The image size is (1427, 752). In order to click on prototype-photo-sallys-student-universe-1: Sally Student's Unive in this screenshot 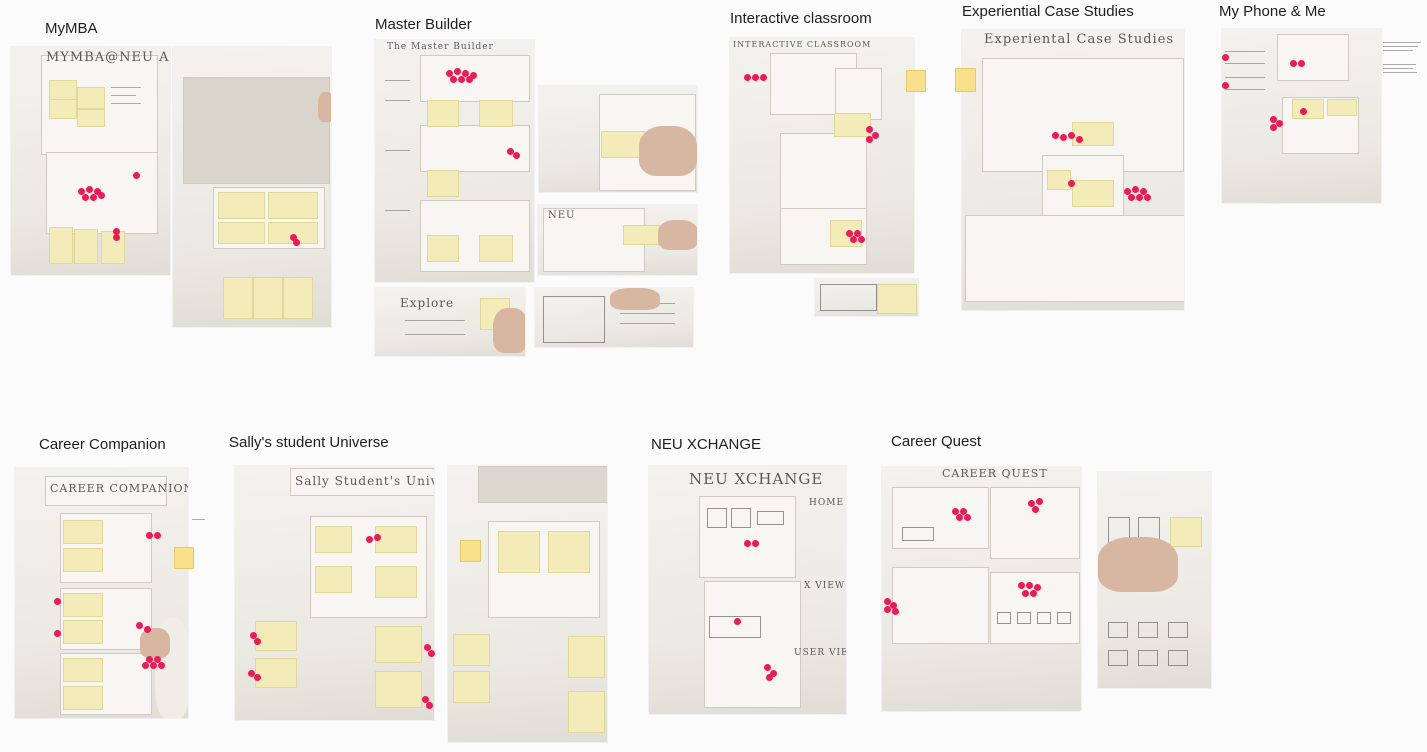, I will do `click(334, 593)`.